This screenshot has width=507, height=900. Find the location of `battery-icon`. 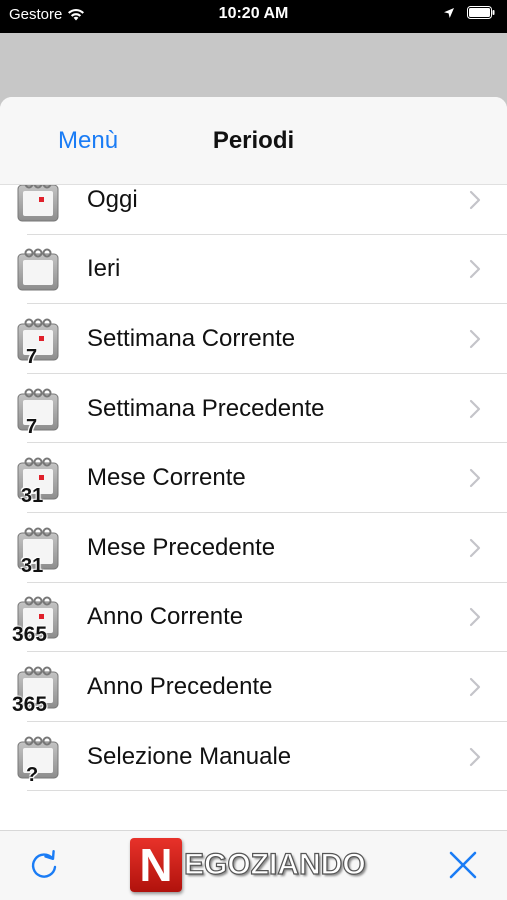

battery-icon is located at coordinates (481, 12).